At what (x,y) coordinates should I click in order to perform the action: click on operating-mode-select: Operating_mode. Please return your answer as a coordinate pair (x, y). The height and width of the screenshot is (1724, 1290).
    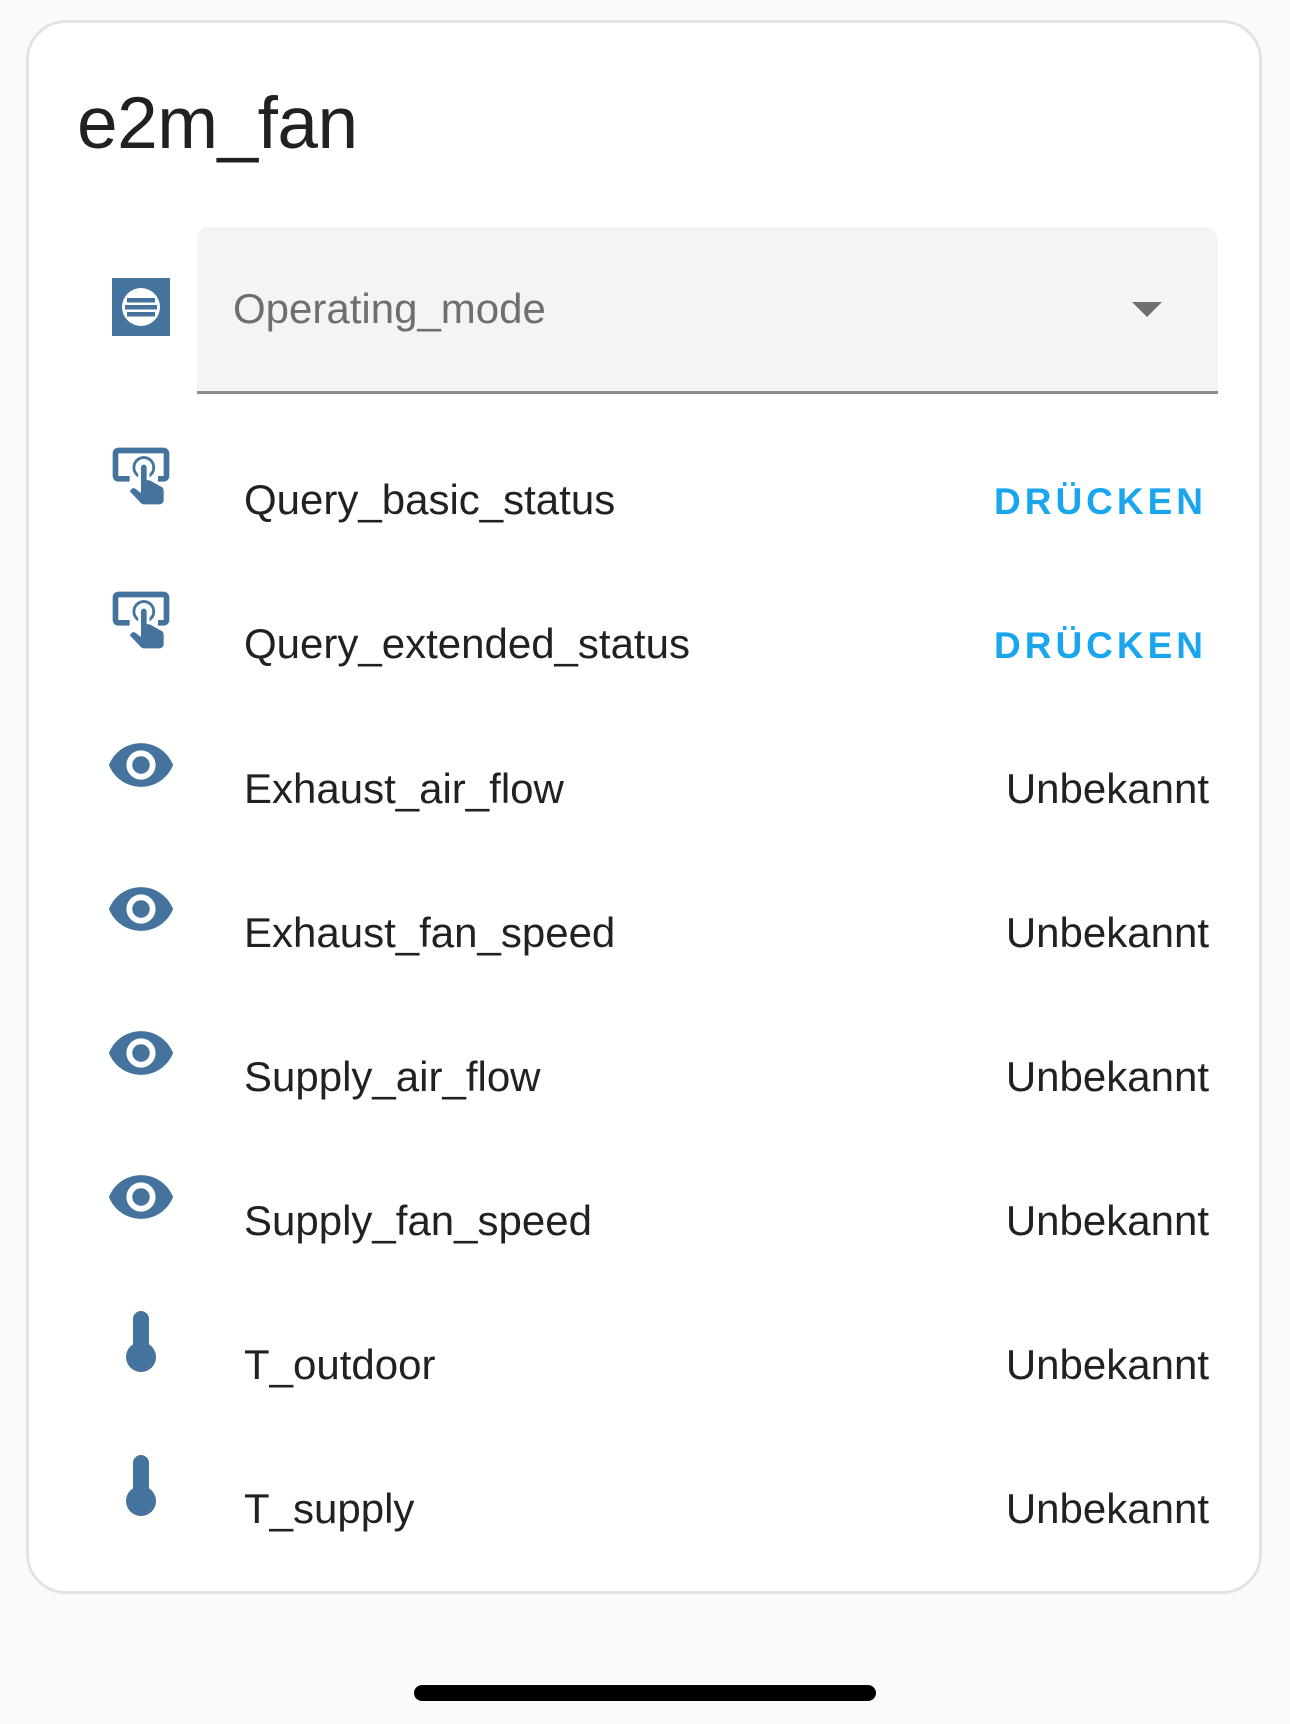
    Looking at the image, I should click on (707, 310).